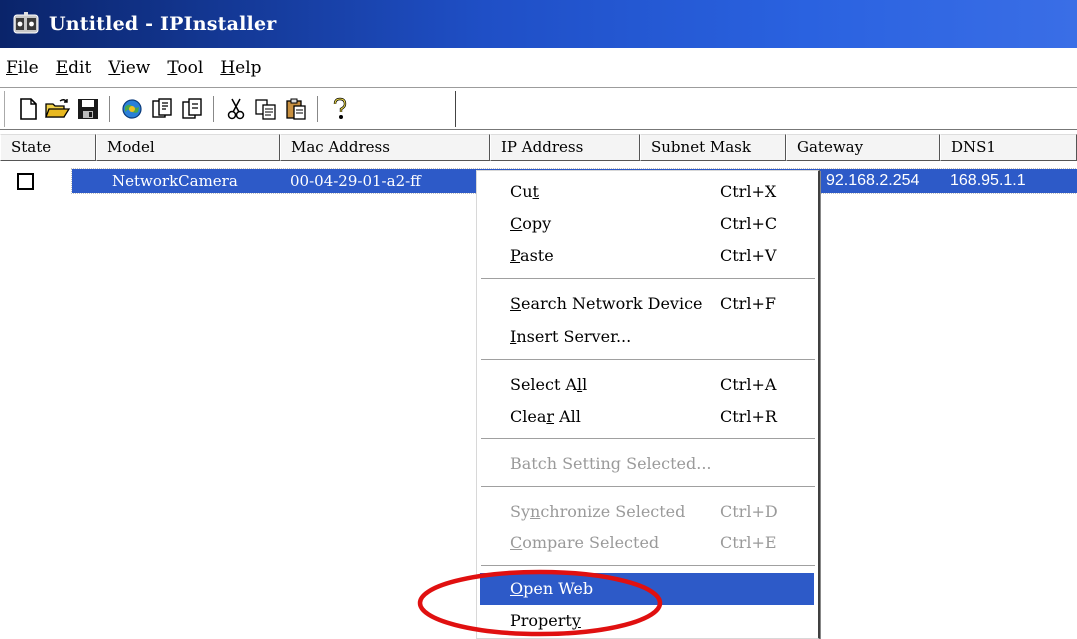 Image resolution: width=1077 pixels, height=639 pixels. Describe the element at coordinates (188, 147) in the screenshot. I see `column-header-model: Model` at that location.